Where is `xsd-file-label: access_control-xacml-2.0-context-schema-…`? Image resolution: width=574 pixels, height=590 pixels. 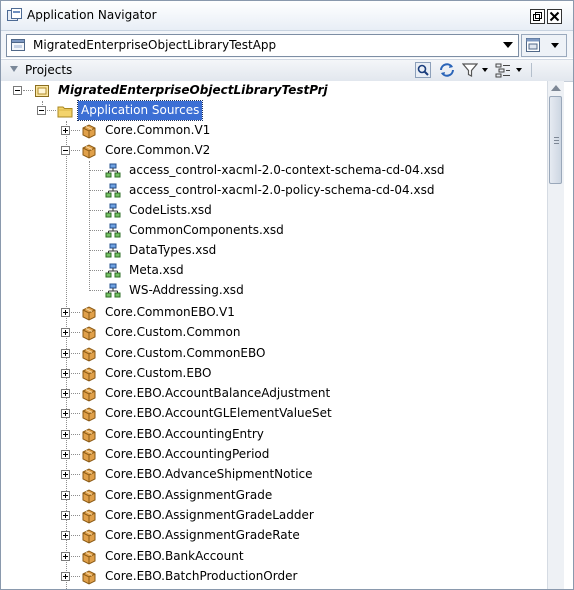 xsd-file-label: access_control-xacml-2.0-context-schema-… is located at coordinates (287, 170).